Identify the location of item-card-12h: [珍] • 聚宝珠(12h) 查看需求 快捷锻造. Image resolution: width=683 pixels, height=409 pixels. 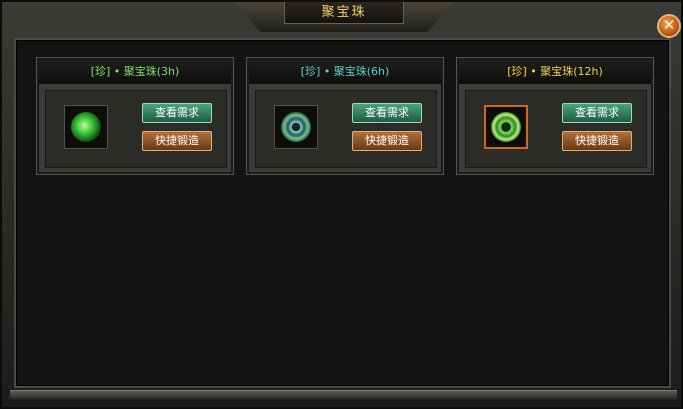
(555, 116).